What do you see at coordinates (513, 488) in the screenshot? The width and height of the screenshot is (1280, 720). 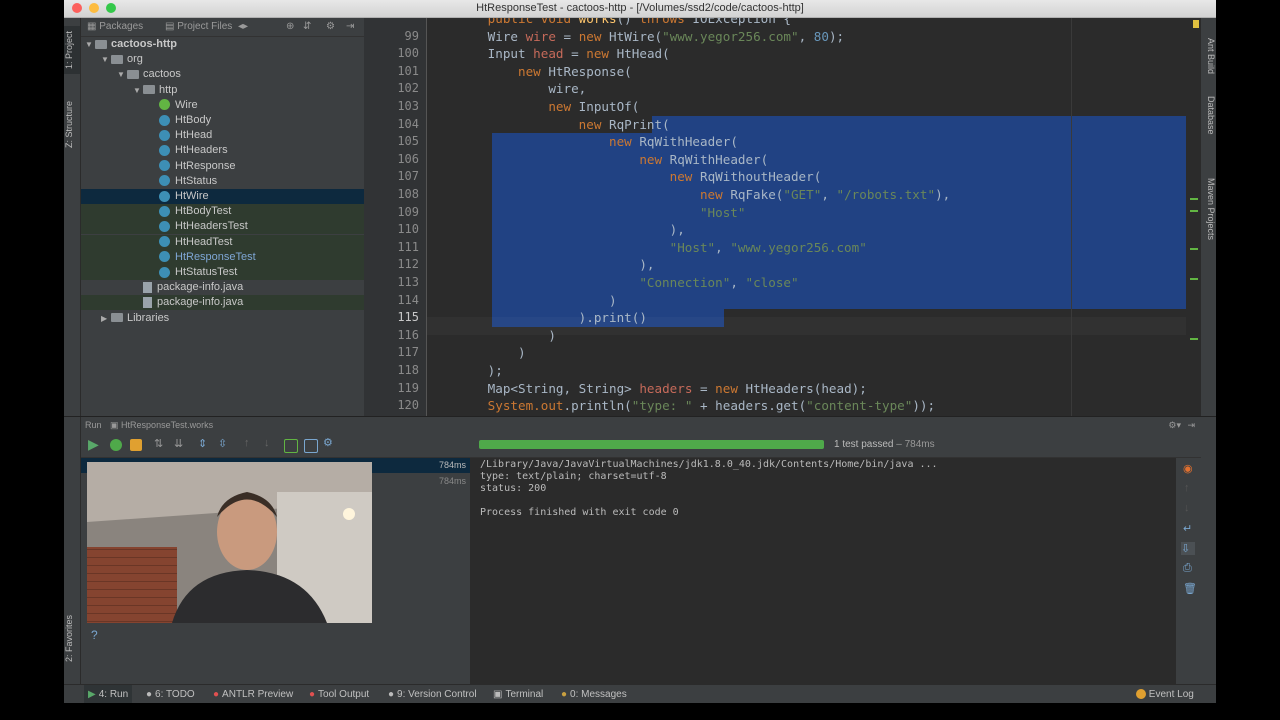 I see `console-line: status: 200` at bounding box center [513, 488].